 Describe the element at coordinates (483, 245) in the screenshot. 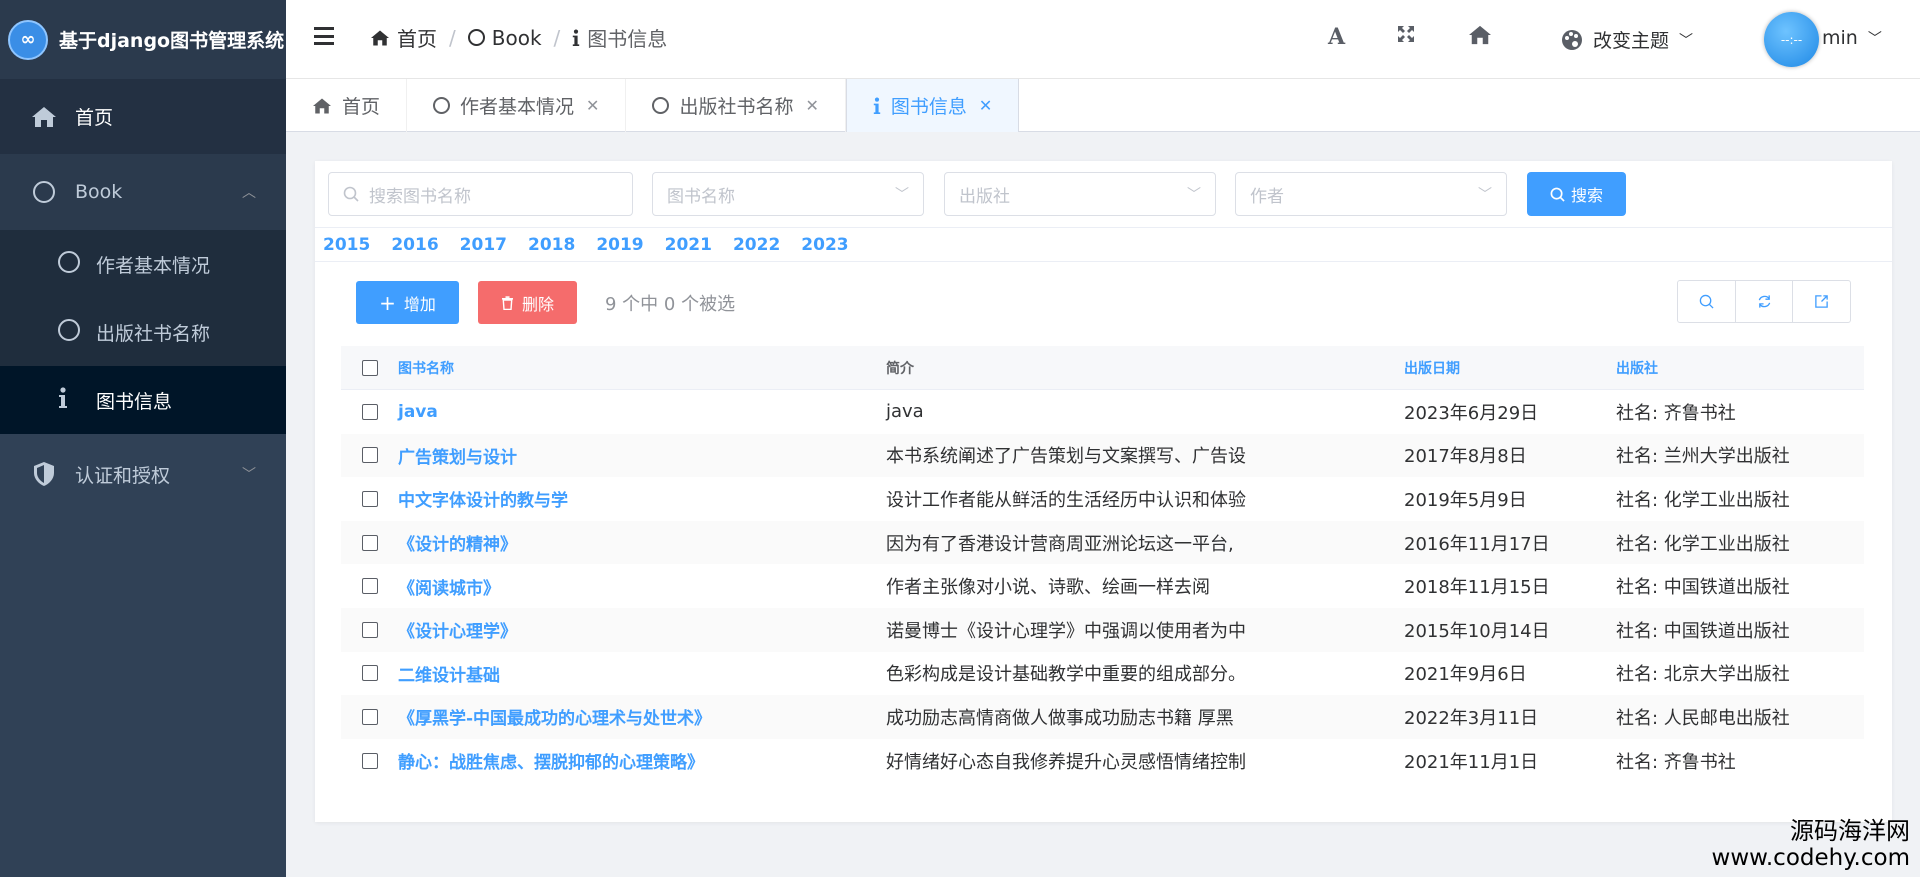

I see `year-link: 2017` at that location.